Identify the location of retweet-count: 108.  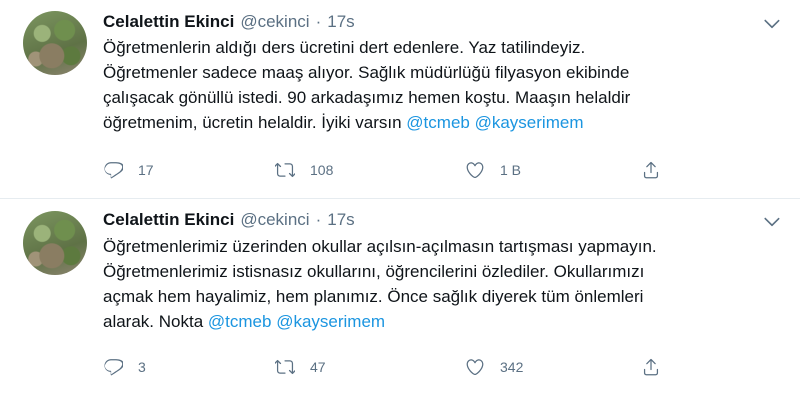
(322, 170).